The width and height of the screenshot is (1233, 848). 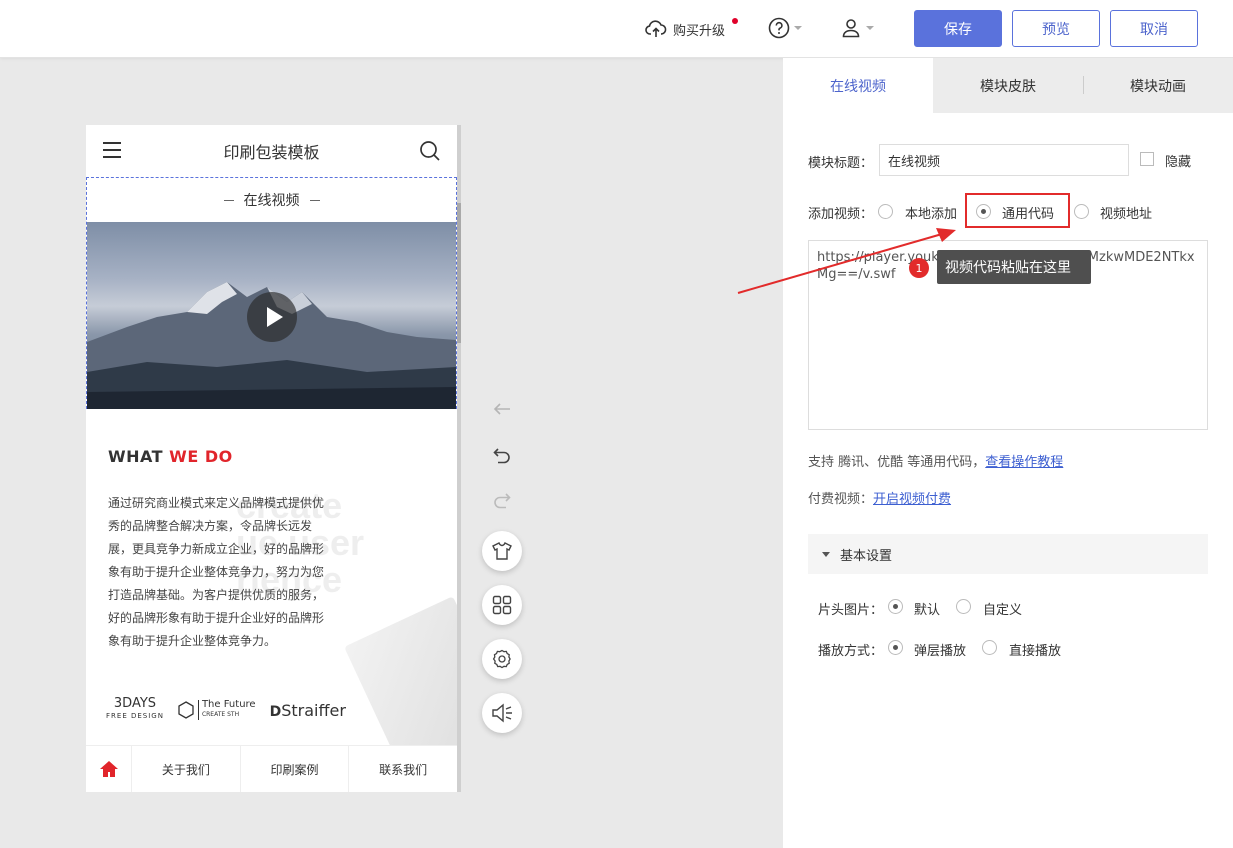 What do you see at coordinates (897, 462) in the screenshot?
I see `support-text-label: 支持 腾讯、优酷 等通用代码，` at bounding box center [897, 462].